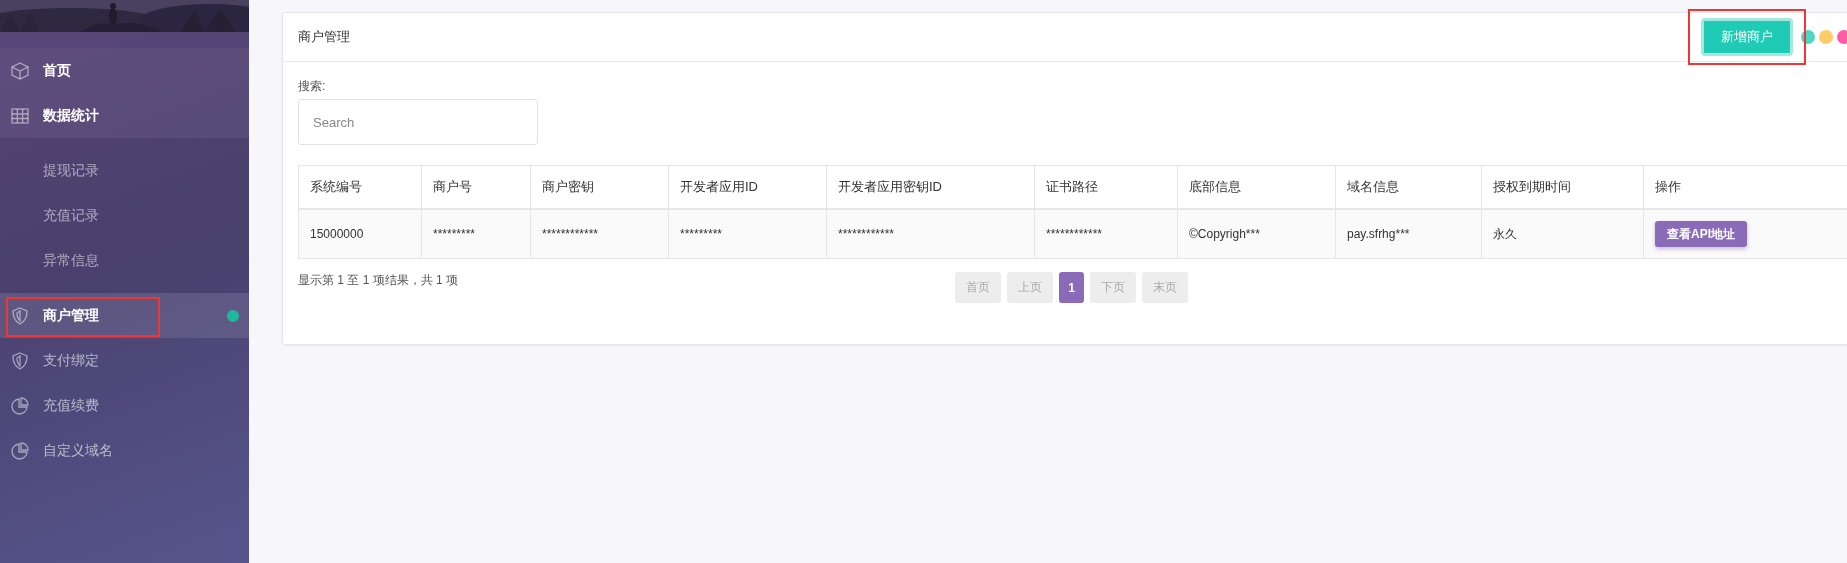 This screenshot has height=563, width=1847. What do you see at coordinates (1071, 287) in the screenshot?
I see `page-button: 1` at bounding box center [1071, 287].